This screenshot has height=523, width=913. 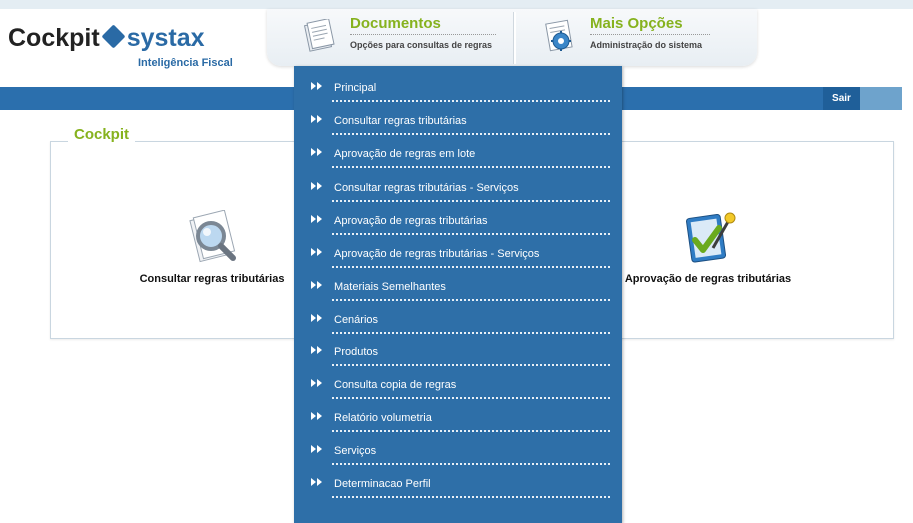 I want to click on tab-mais-opcoes-separator, so click(x=650, y=34).